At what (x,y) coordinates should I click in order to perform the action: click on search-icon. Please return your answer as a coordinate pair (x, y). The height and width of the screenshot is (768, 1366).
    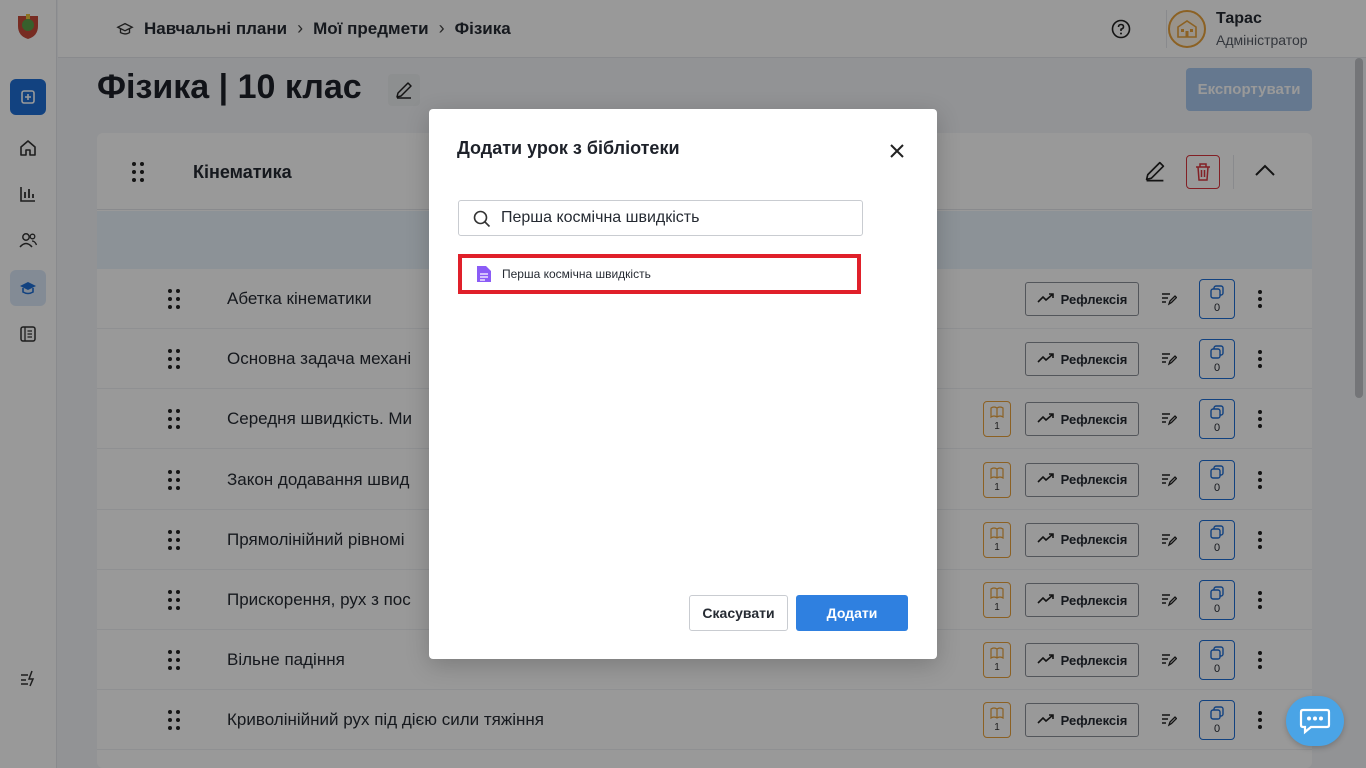
    Looking at the image, I should click on (482, 219).